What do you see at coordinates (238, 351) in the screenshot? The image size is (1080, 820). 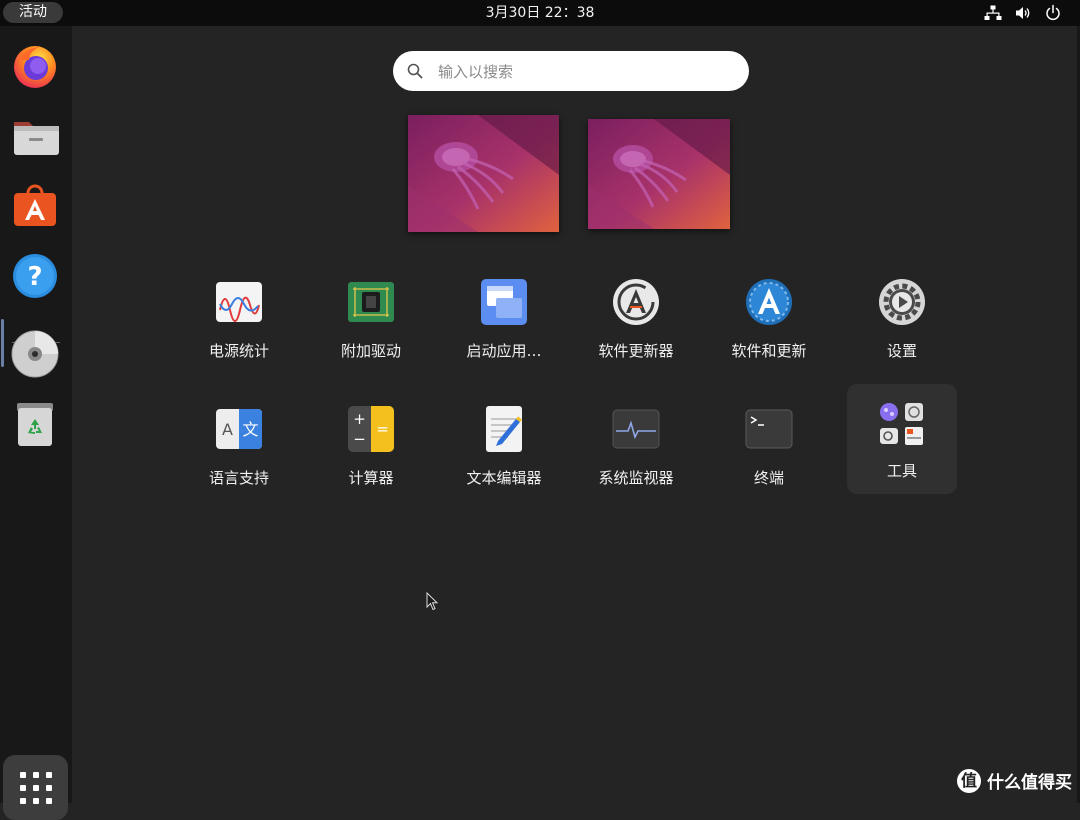 I see `app-label: 电源统计` at bounding box center [238, 351].